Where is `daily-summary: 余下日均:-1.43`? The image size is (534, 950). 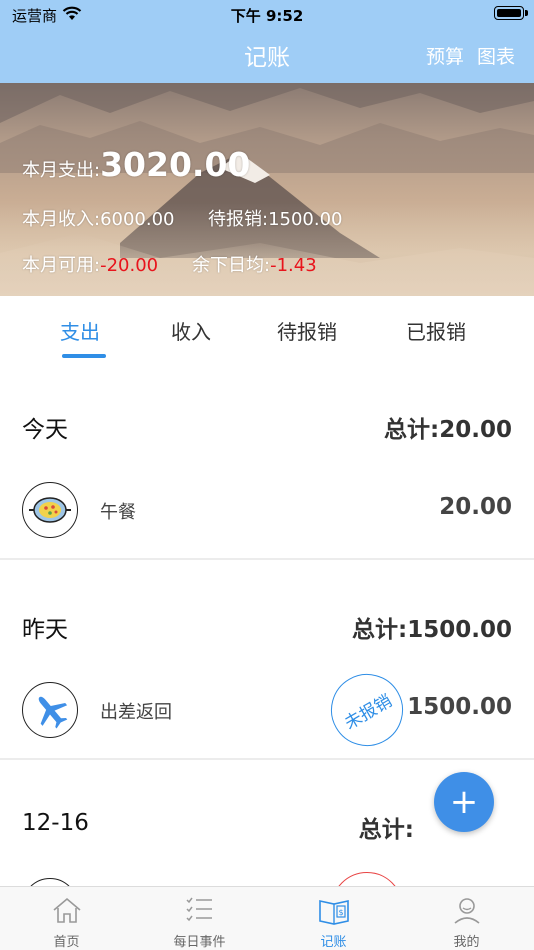
daily-summary: 余下日均:-1.43 is located at coordinates (254, 264).